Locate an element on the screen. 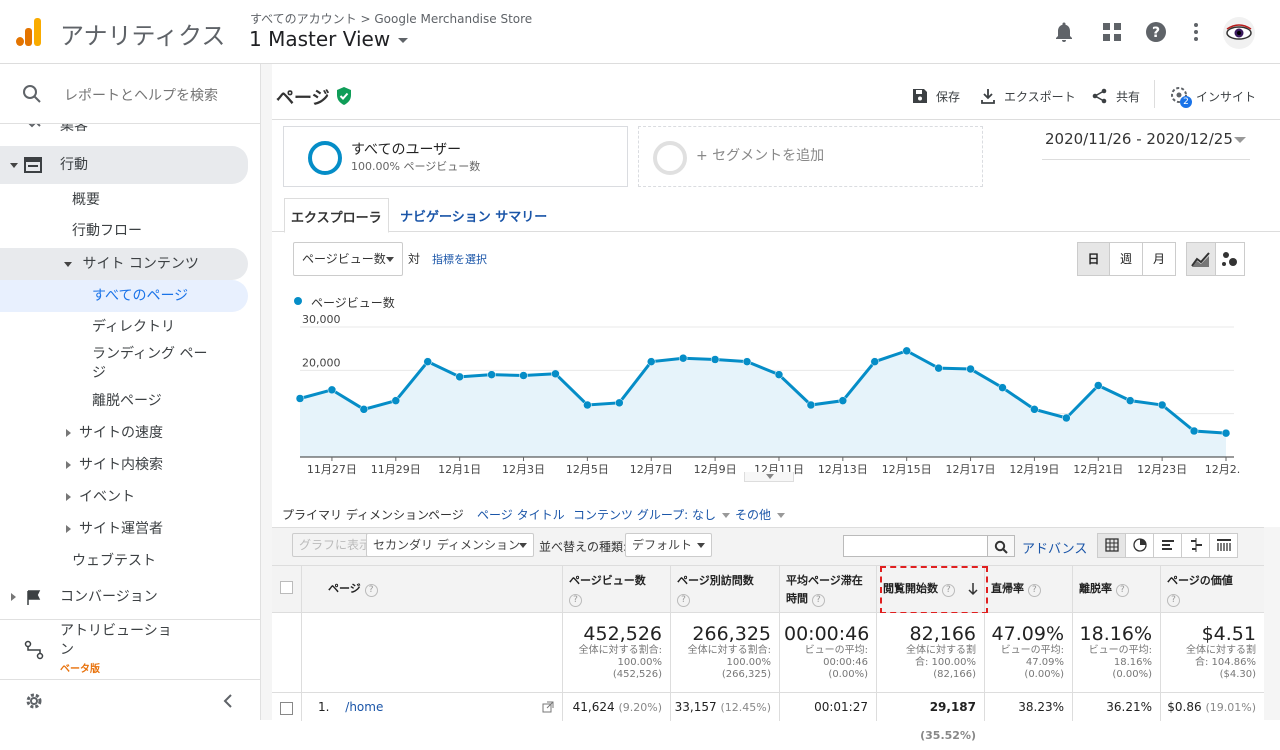 Image resolution: width=1280 pixels, height=750 pixels. sidebar-item-site-search: サイト内検索 is located at coordinates (114, 465).